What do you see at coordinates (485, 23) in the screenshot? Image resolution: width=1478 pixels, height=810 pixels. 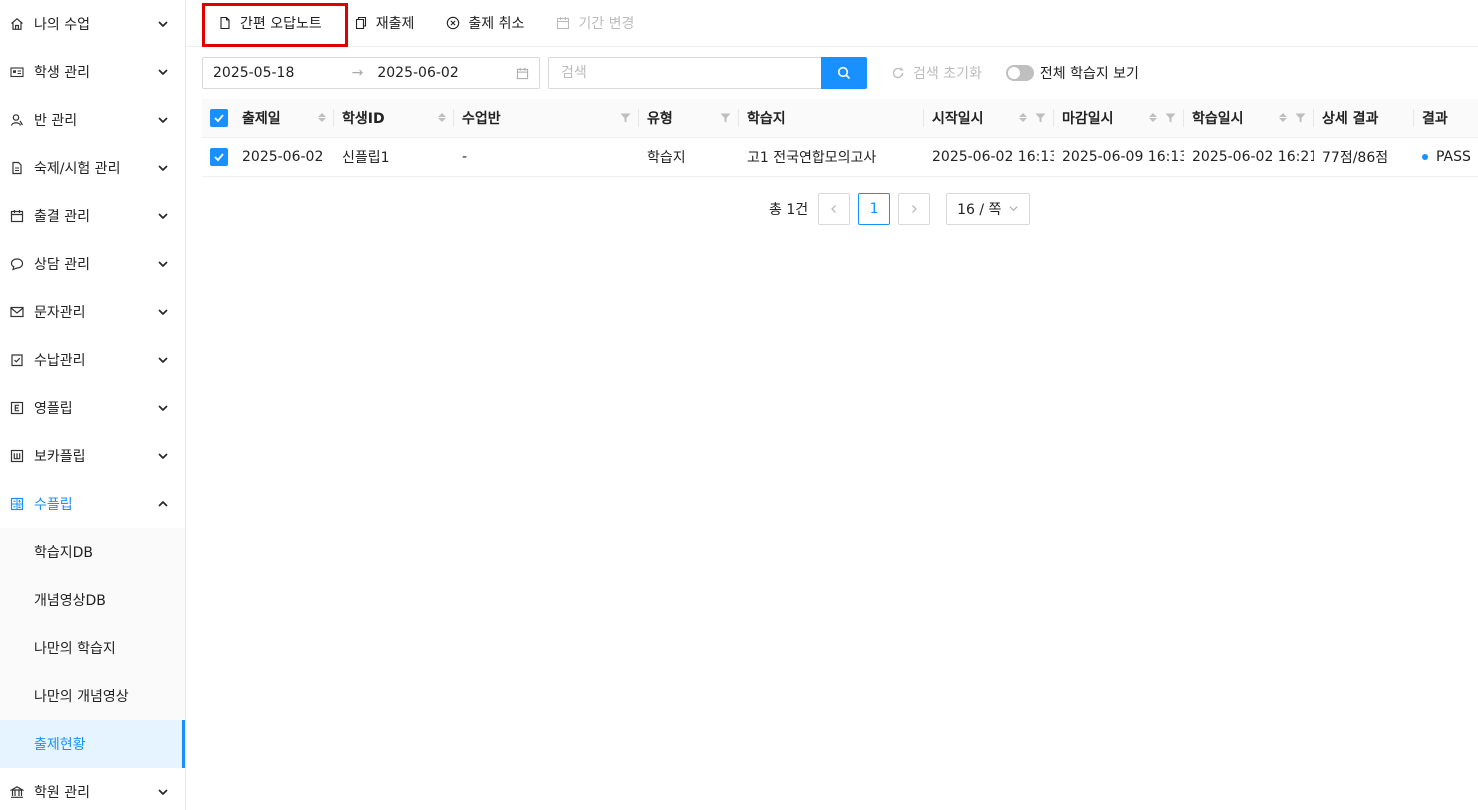 I see `cancel-assignment-button: 출제 취소` at bounding box center [485, 23].